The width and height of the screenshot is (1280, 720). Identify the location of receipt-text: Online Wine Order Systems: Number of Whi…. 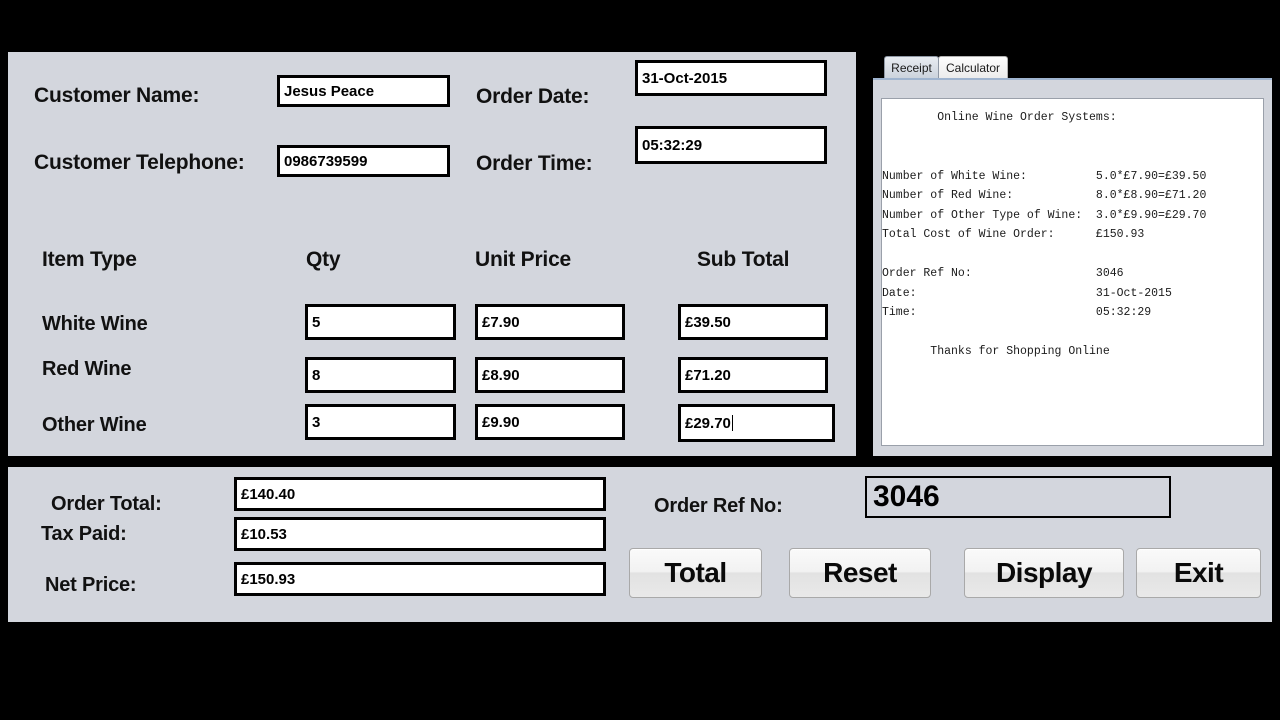
(1044, 234).